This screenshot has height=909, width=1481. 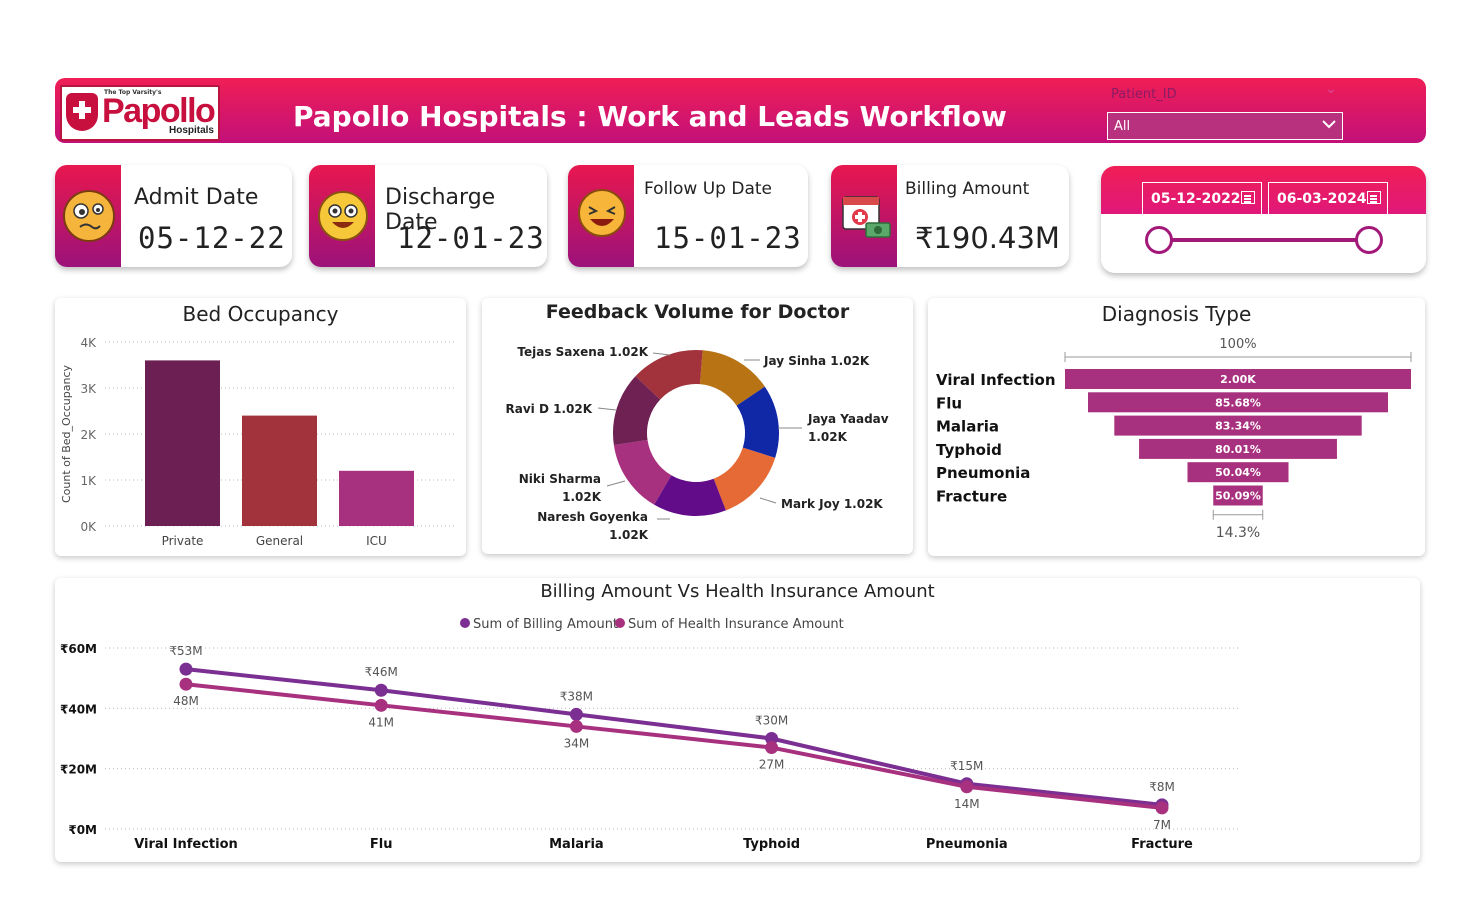 I want to click on x-tick-label: Pneumonia, so click(x=967, y=844).